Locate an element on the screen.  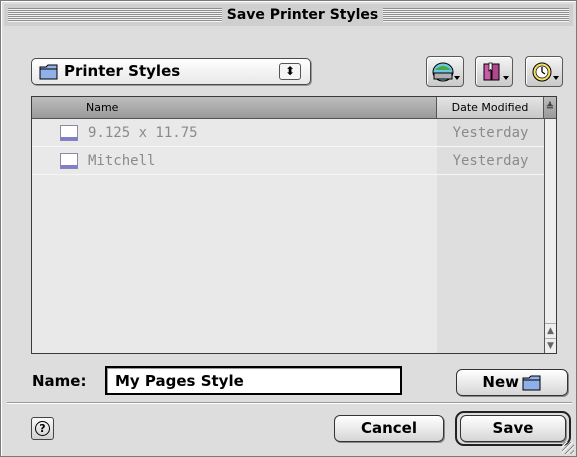
file-list-header: Name Date Modified ≜ is located at coordinates (294, 108).